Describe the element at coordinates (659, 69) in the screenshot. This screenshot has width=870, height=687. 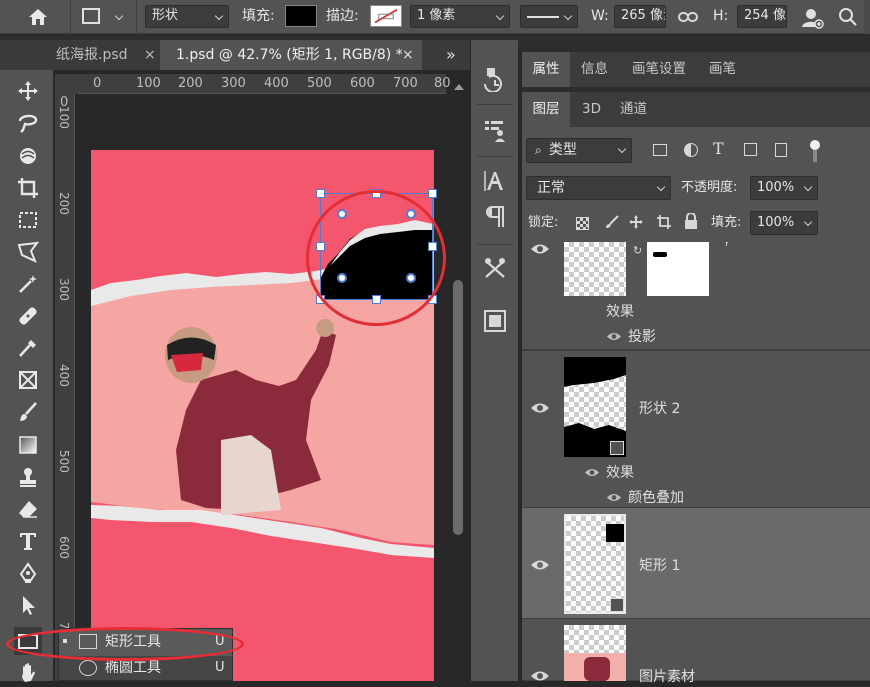
I see `tab-brush-settings: 画笔设置` at that location.